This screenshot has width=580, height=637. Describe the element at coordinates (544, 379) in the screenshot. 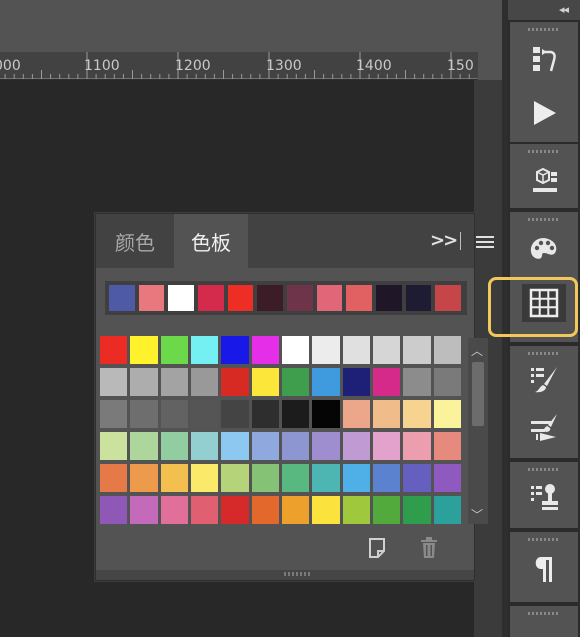

I see `brush-settings-button` at that location.